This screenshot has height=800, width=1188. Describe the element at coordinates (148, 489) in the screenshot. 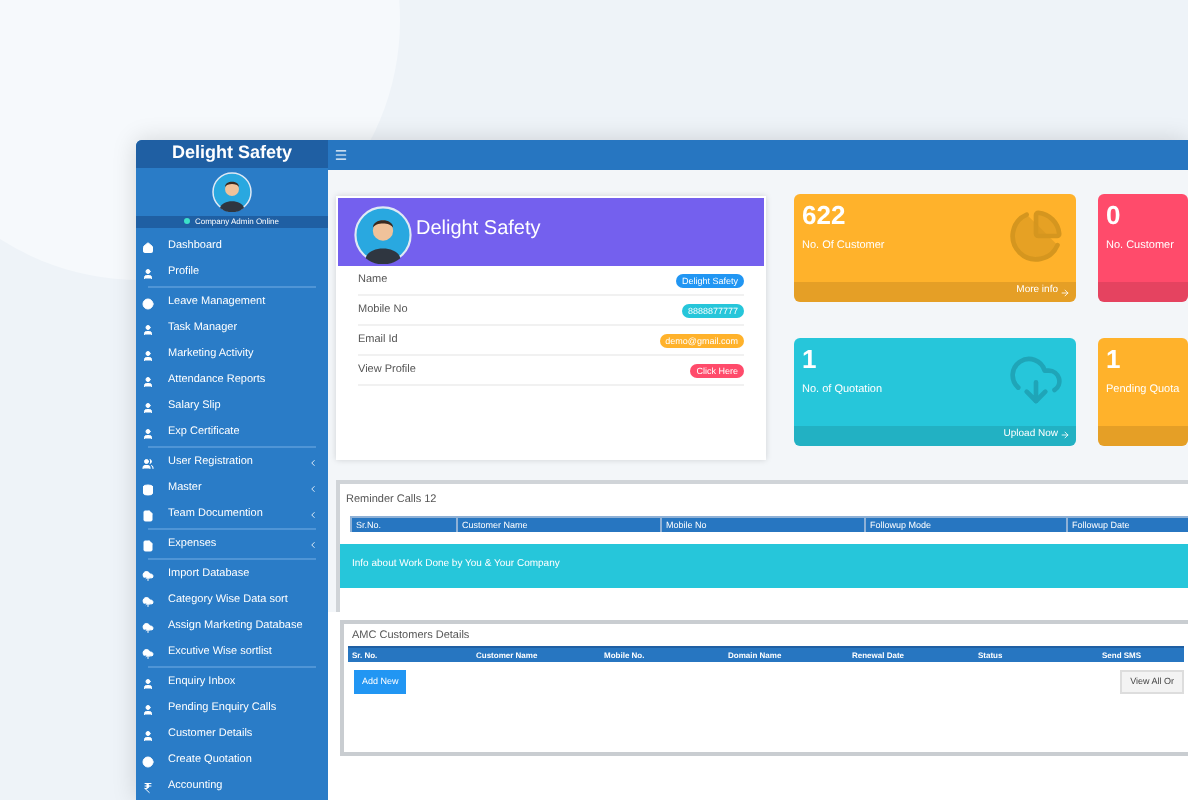

I see `database-icon` at that location.